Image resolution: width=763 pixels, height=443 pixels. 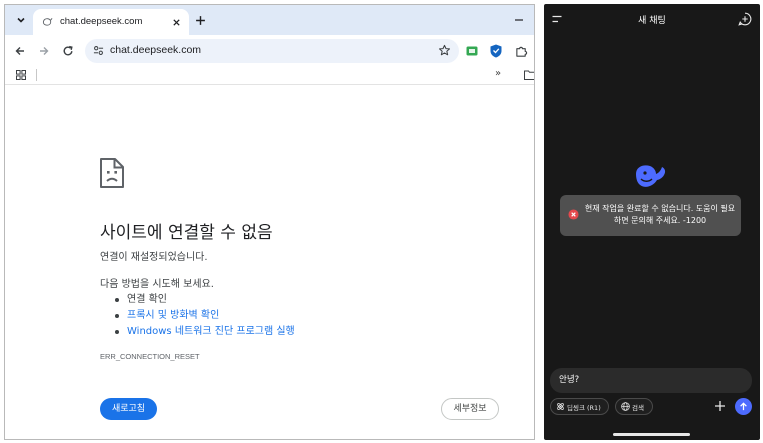 I want to click on details-button: 세부정보, so click(x=470, y=409).